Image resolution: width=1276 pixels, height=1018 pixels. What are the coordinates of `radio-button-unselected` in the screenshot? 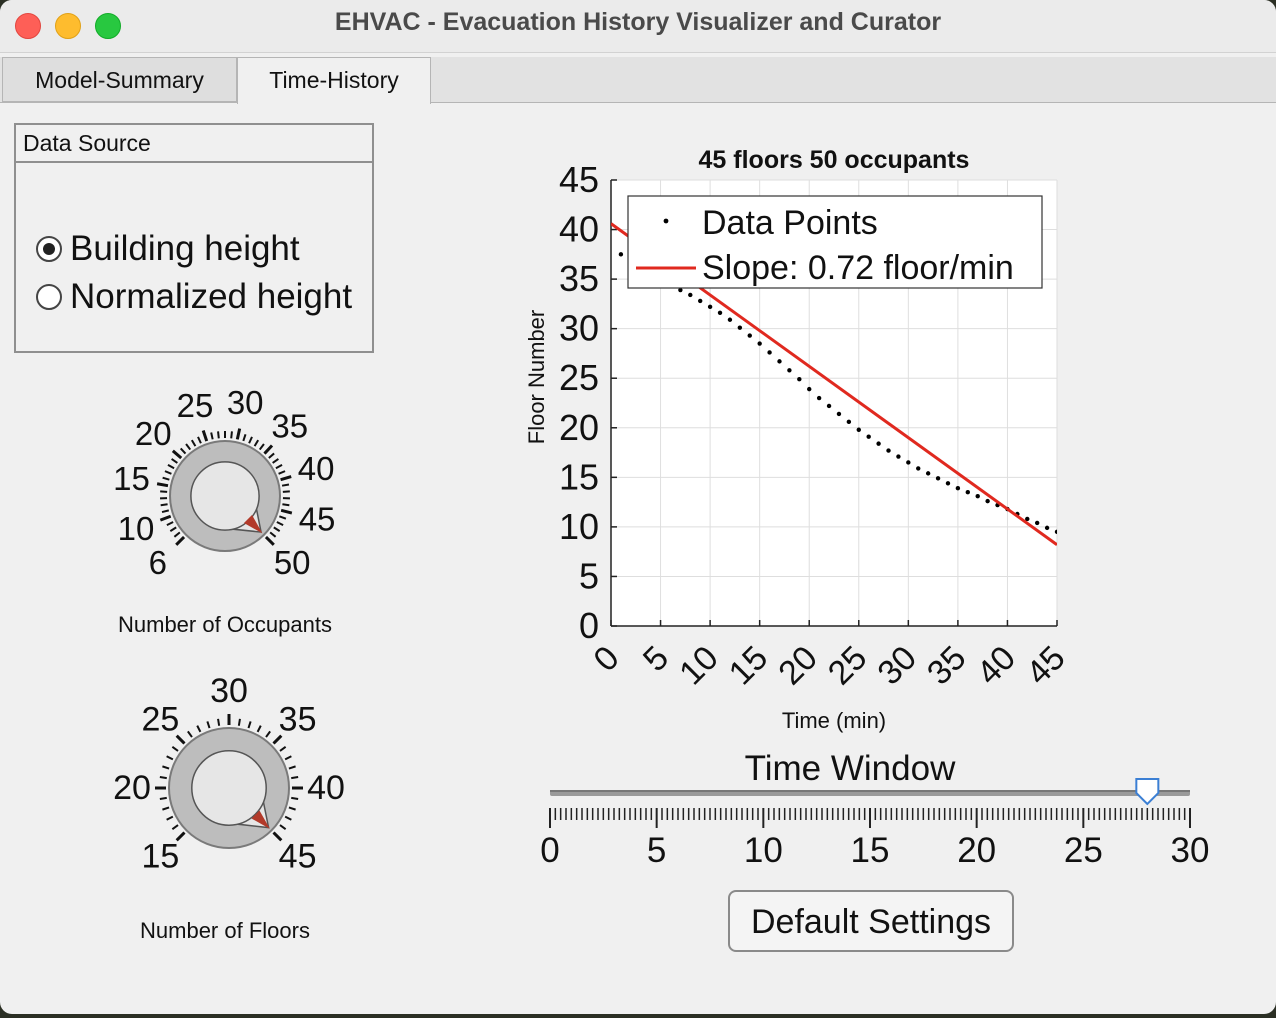 It's located at (49, 297).